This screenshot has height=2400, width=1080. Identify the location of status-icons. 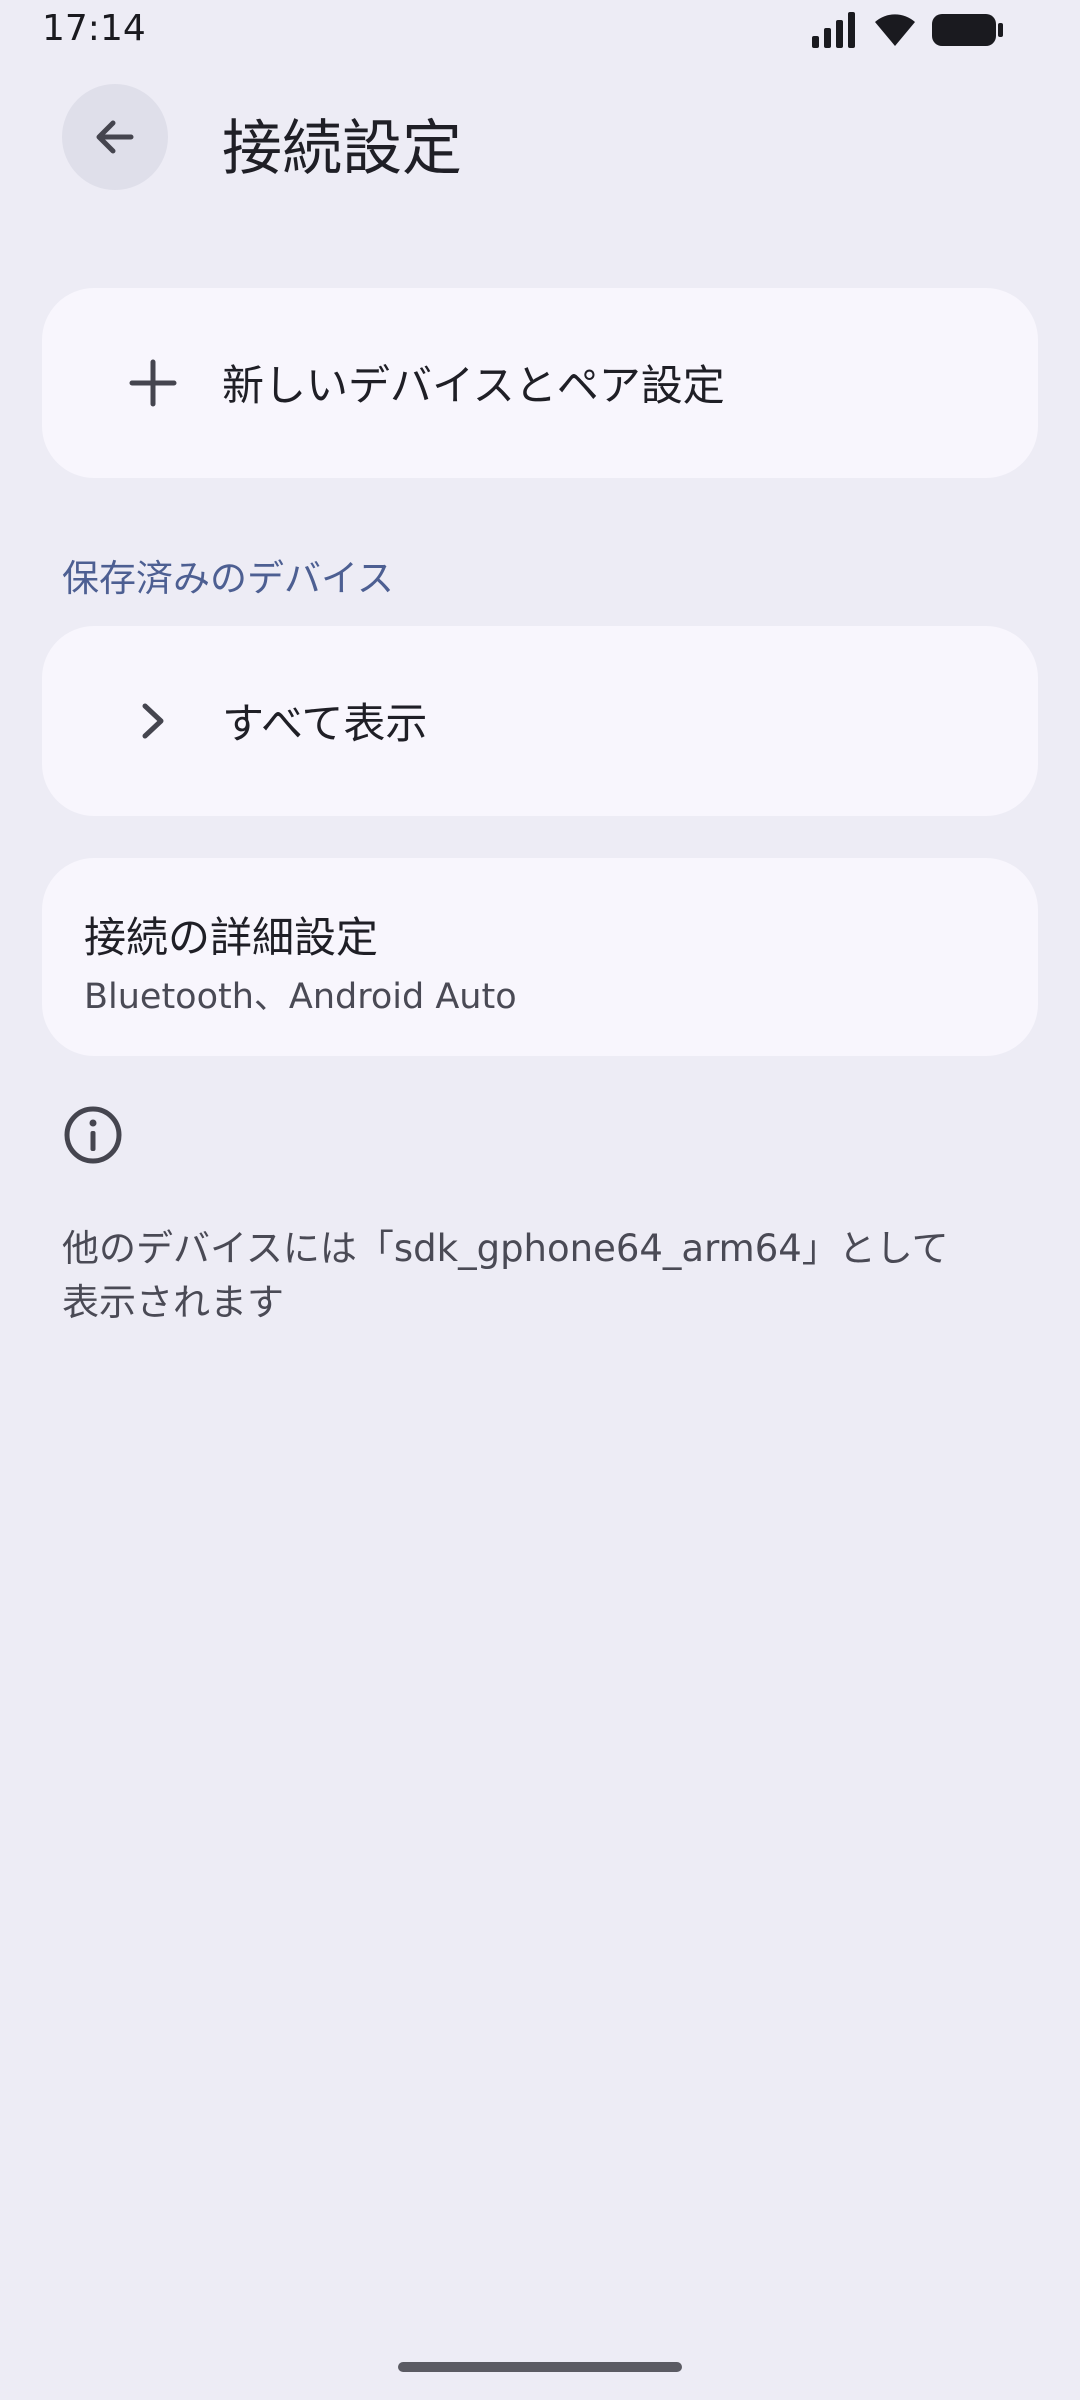
(907, 30).